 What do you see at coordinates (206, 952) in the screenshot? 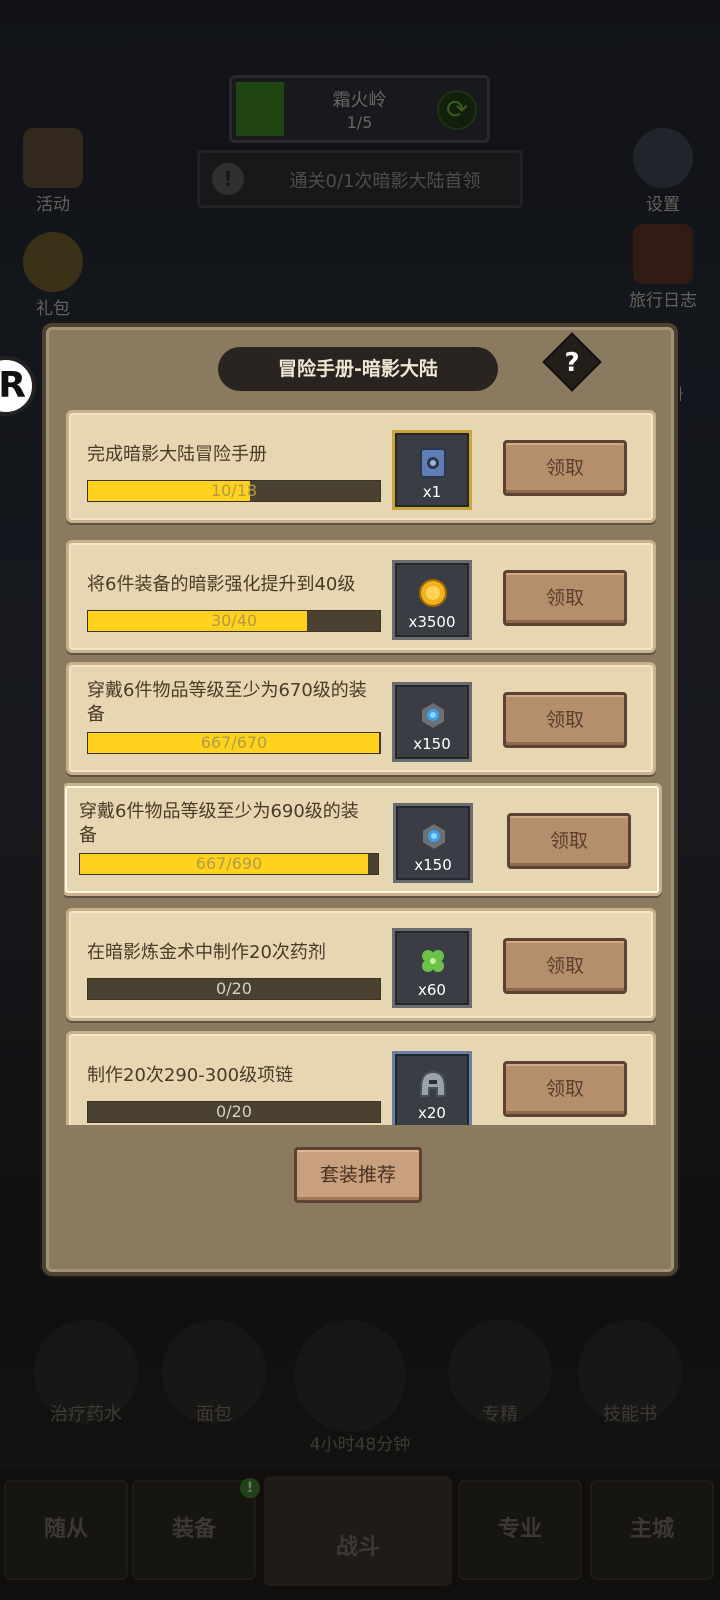
I see `task-description: 在暗影炼金术中制作20次药剂` at bounding box center [206, 952].